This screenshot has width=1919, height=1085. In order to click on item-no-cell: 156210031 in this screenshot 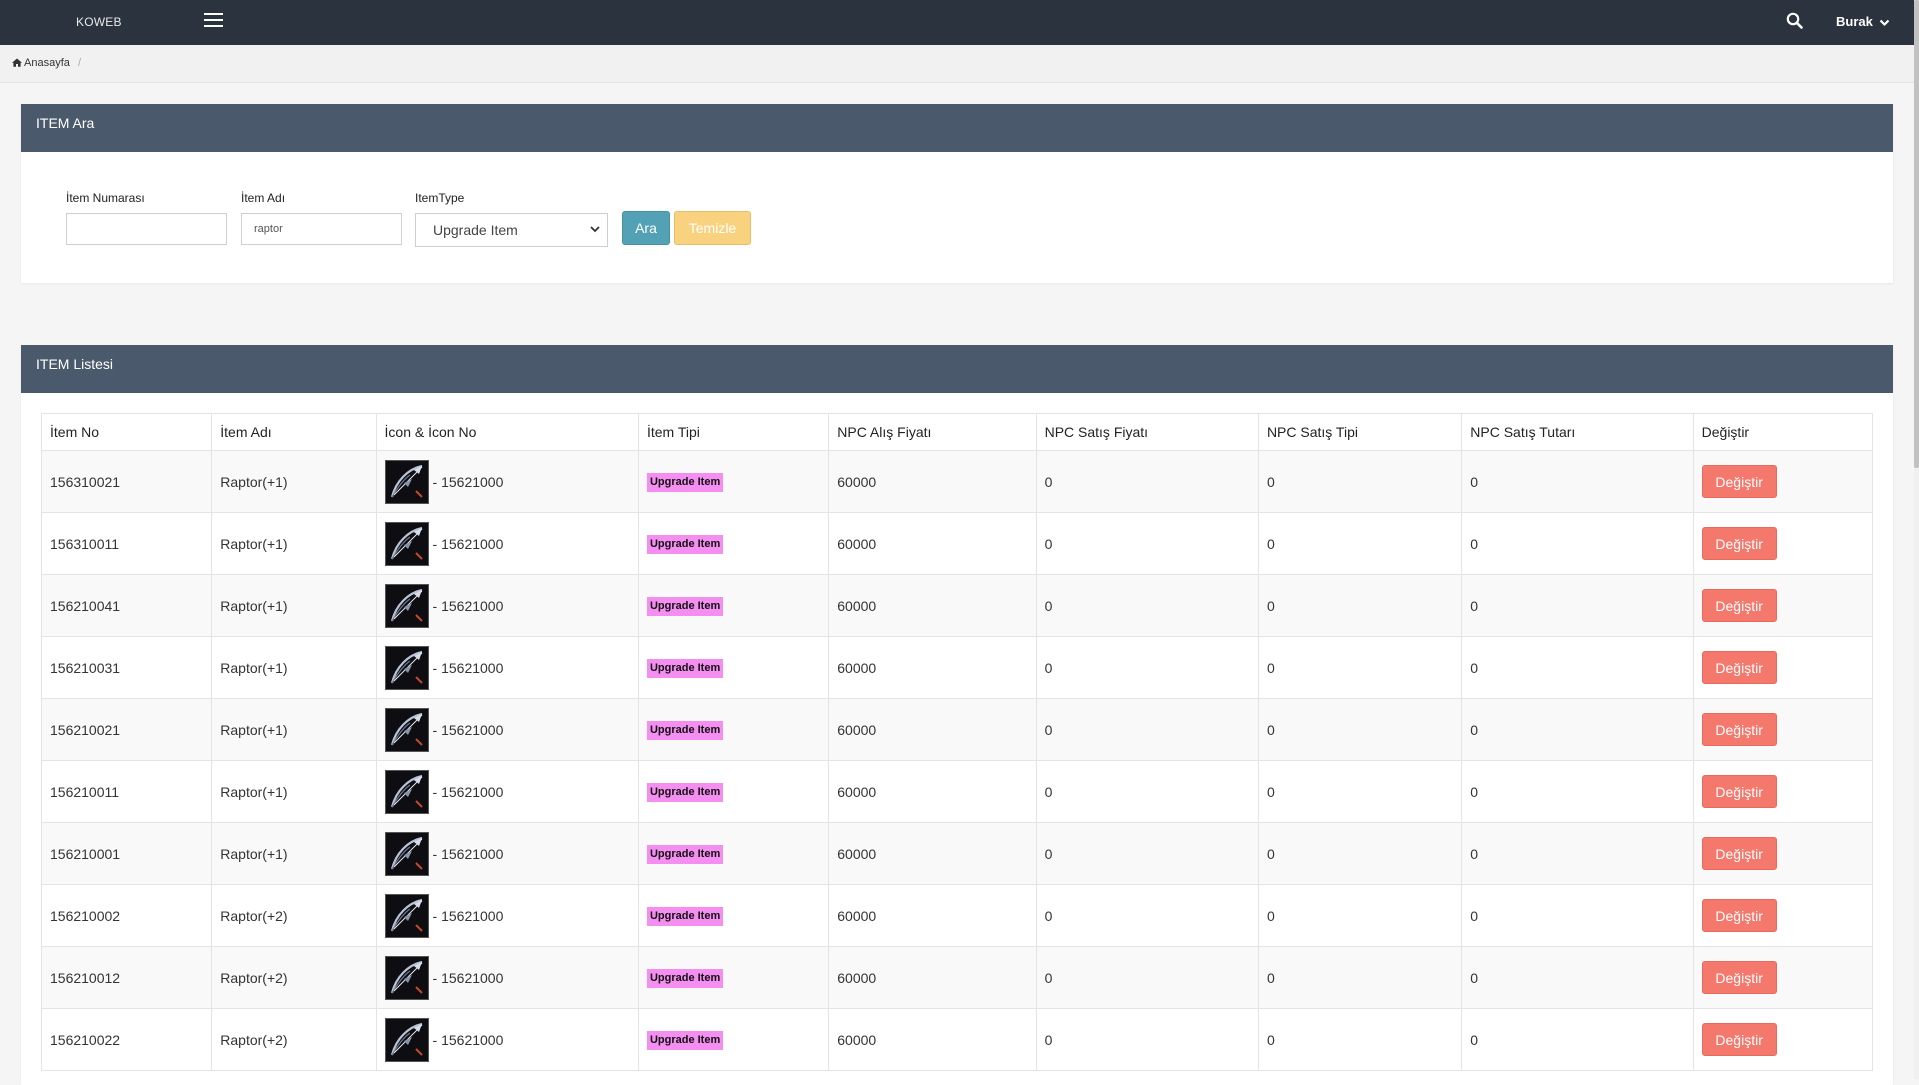, I will do `click(126, 667)`.